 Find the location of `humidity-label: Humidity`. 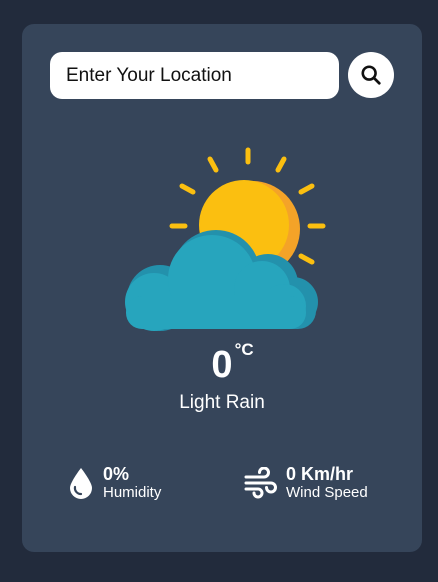

humidity-label: Humidity is located at coordinates (132, 492).